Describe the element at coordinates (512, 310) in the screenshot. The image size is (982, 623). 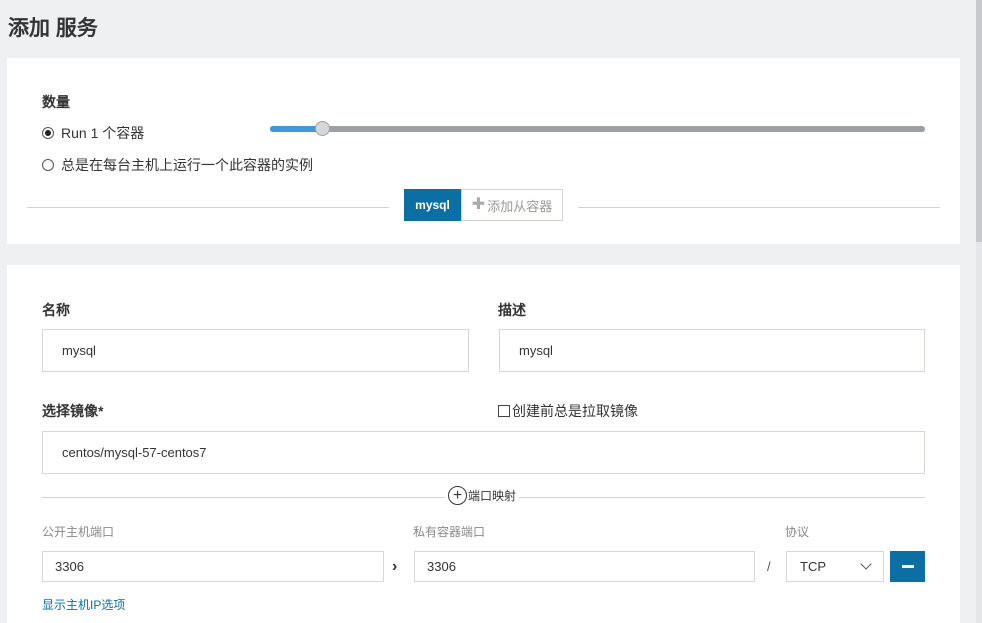
I see `description-label: 描述` at that location.